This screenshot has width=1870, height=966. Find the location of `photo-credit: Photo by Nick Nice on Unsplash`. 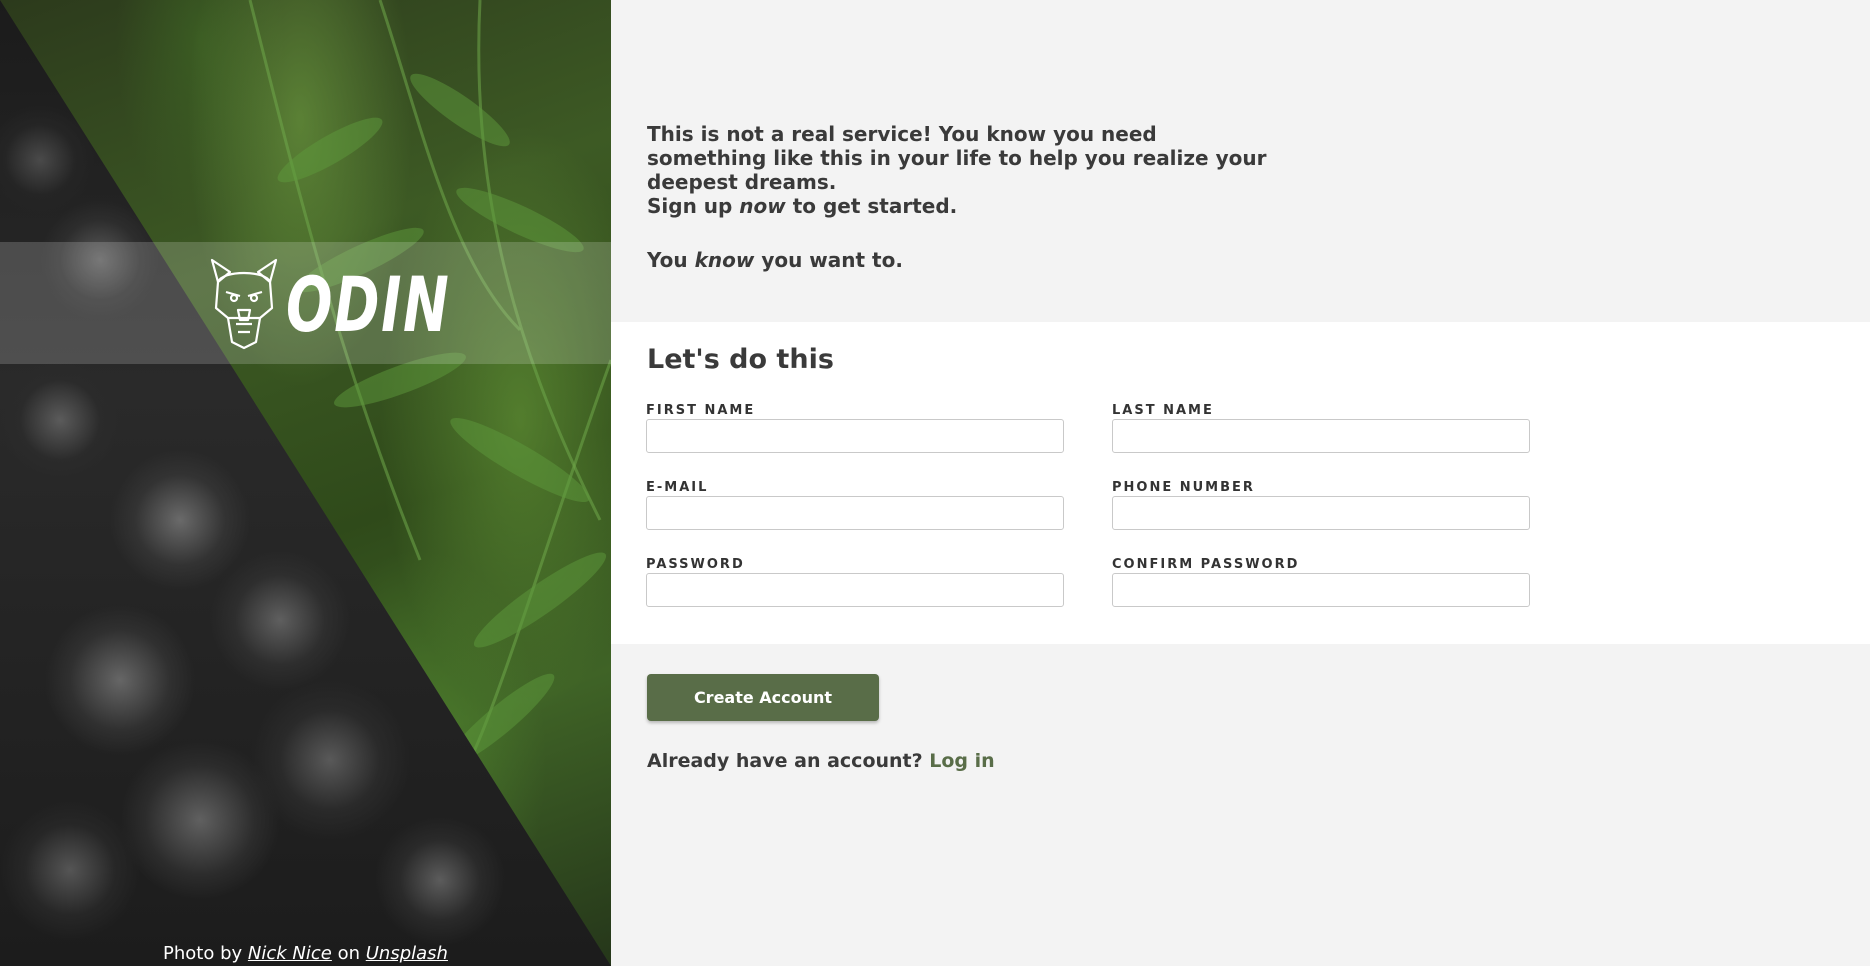

photo-credit: Photo by Nick Nice on Unsplash is located at coordinates (305, 953).